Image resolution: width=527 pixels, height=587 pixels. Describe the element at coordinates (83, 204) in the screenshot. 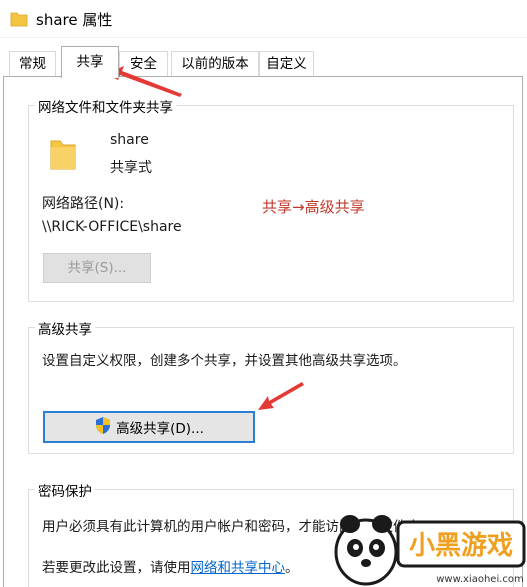

I see `network-path-label: 网络路径(N):` at that location.